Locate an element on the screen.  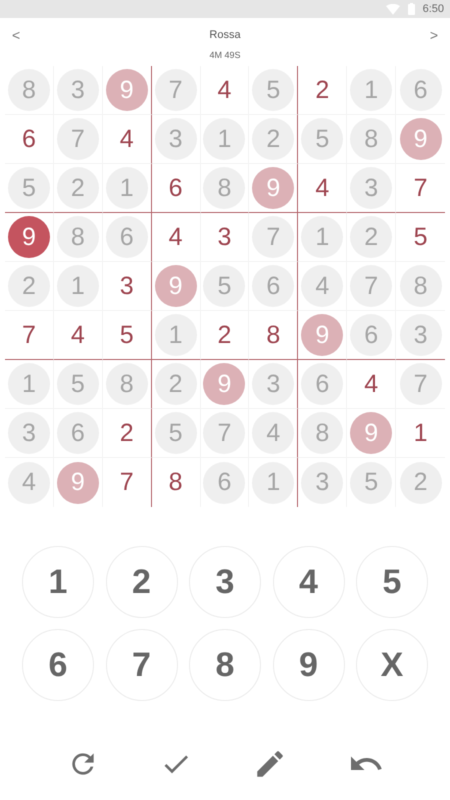
wifi-icon is located at coordinates (393, 9).